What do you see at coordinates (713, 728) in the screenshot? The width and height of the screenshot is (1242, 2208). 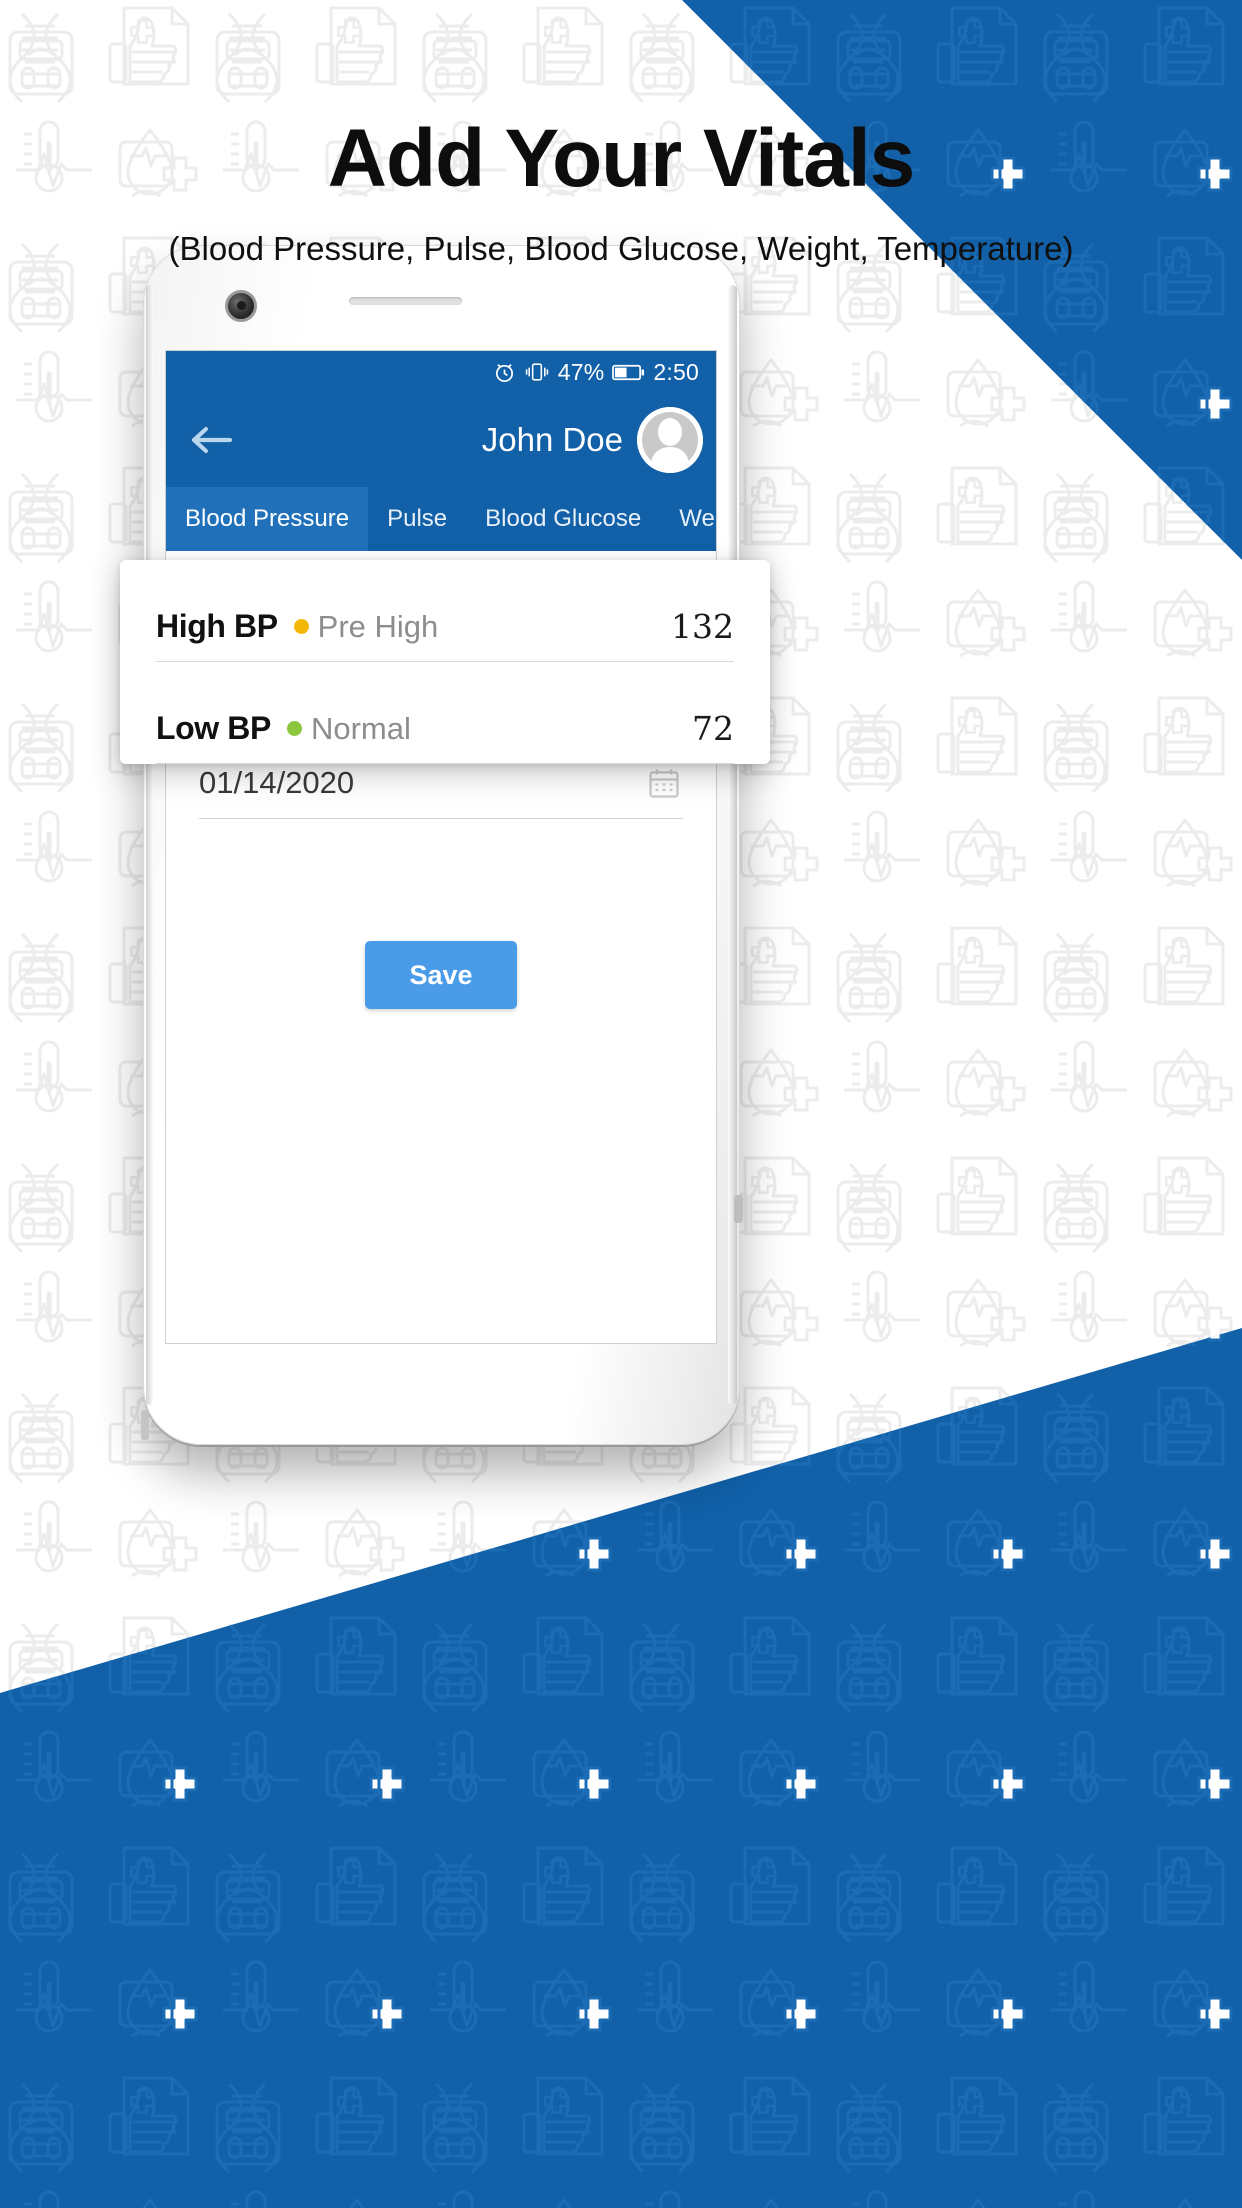 I see `low-bp-value: 72` at bounding box center [713, 728].